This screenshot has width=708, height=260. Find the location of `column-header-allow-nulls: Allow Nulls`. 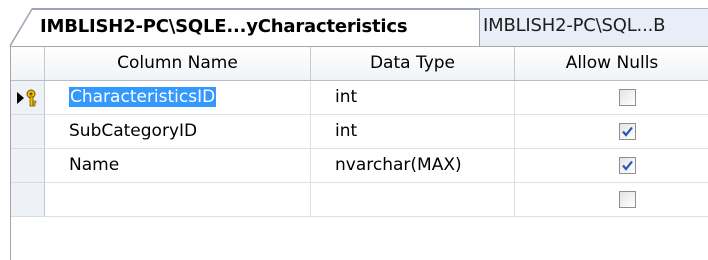

column-header-allow-nulls: Allow Nulls is located at coordinates (611, 64).